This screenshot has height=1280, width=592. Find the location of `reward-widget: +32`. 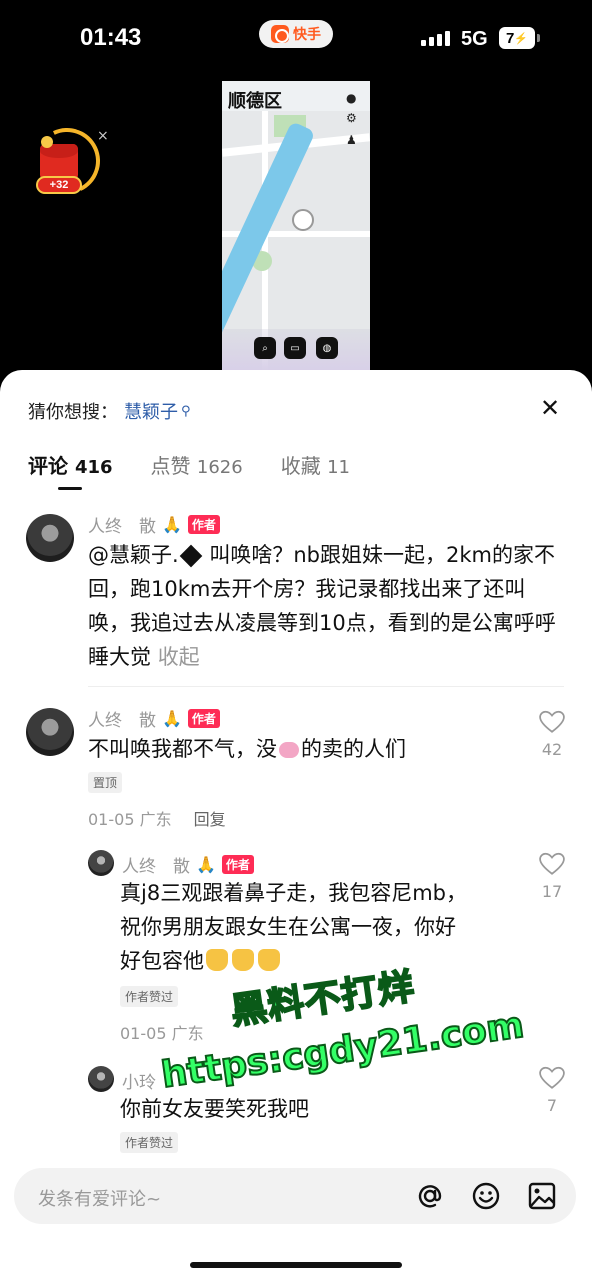

reward-widget: +32 is located at coordinates (67, 161).